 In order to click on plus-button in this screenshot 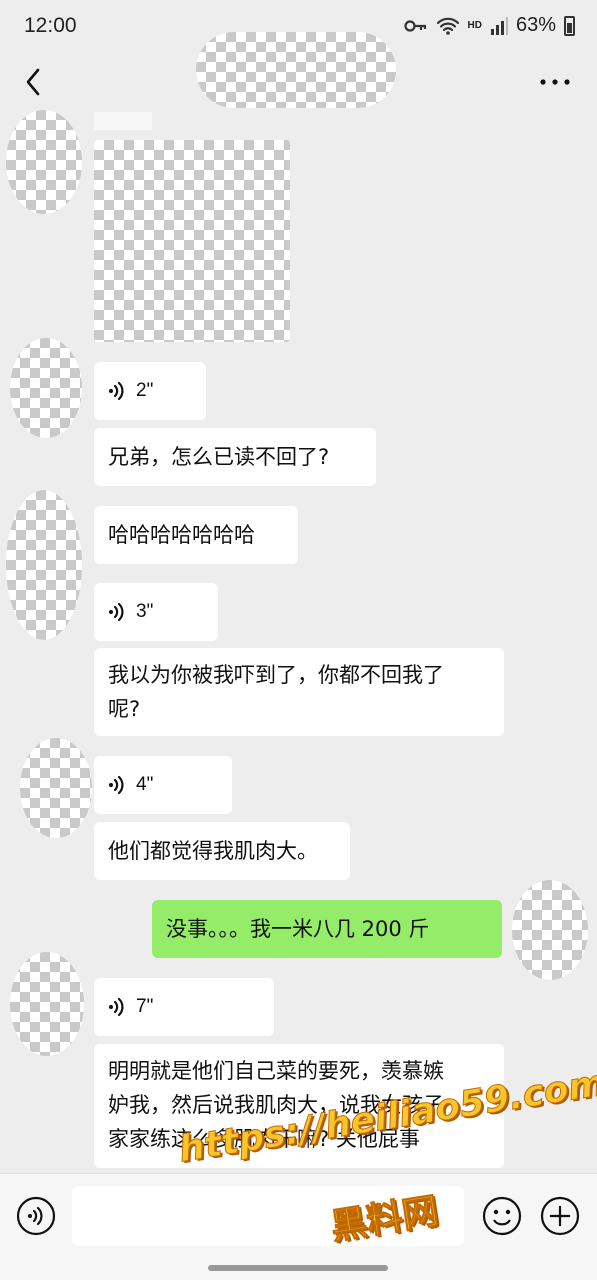, I will do `click(560, 1216)`.